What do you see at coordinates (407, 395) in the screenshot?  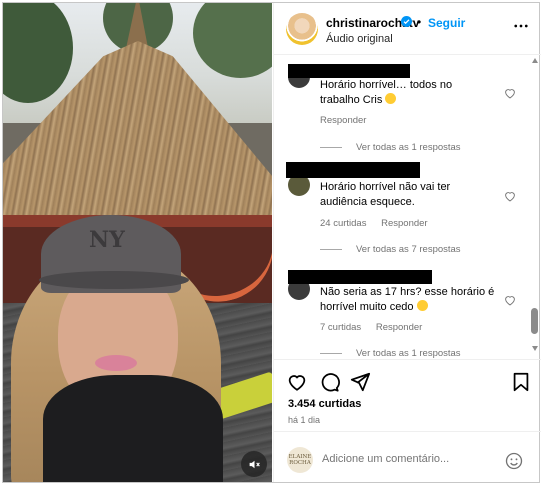 I see `post-actions: 3.454 curtidas há 1 dia` at bounding box center [407, 395].